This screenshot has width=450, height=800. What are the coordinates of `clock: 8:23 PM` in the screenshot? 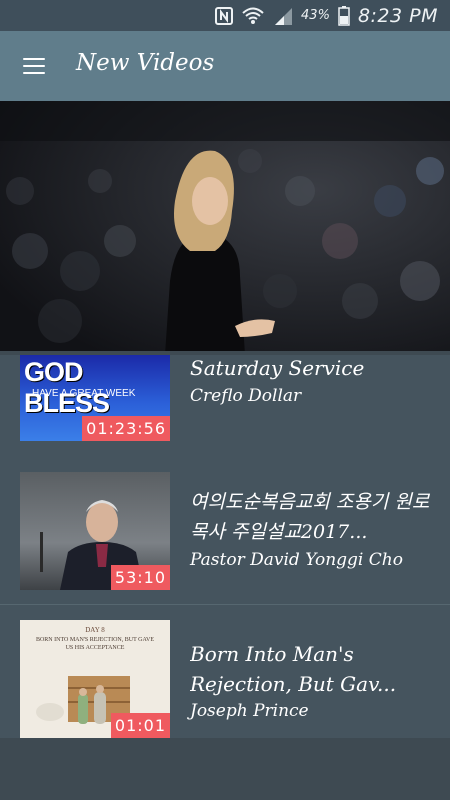 It's located at (397, 15).